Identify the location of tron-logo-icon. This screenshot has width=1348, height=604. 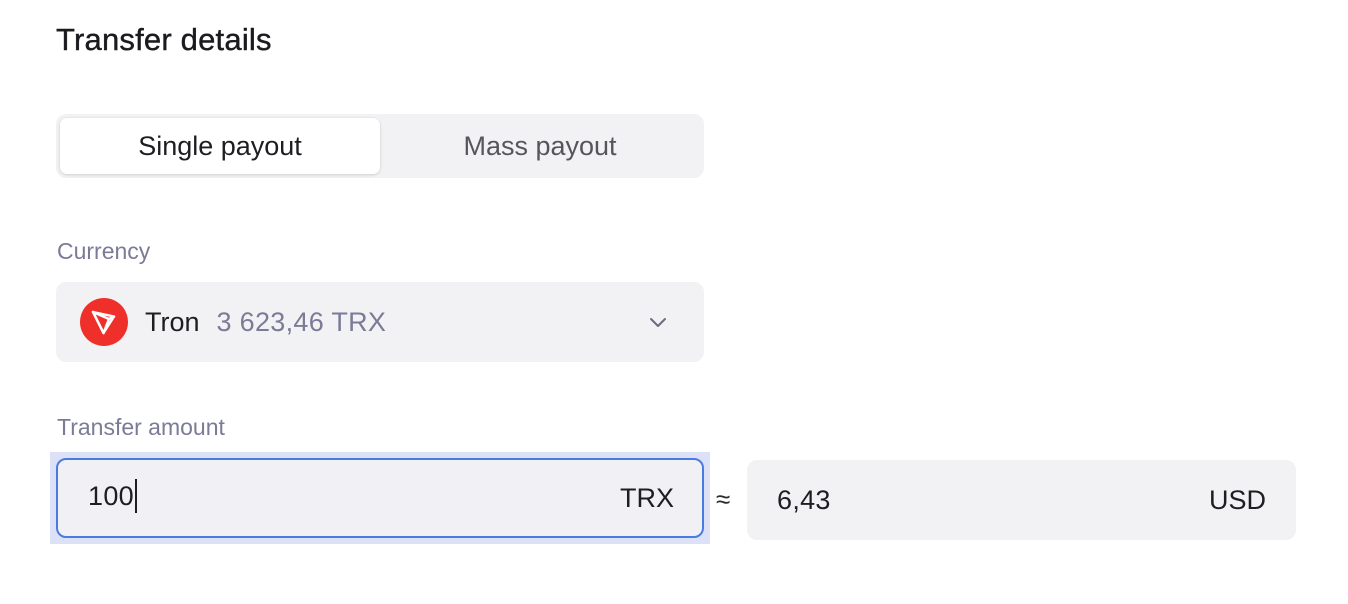
(104, 322).